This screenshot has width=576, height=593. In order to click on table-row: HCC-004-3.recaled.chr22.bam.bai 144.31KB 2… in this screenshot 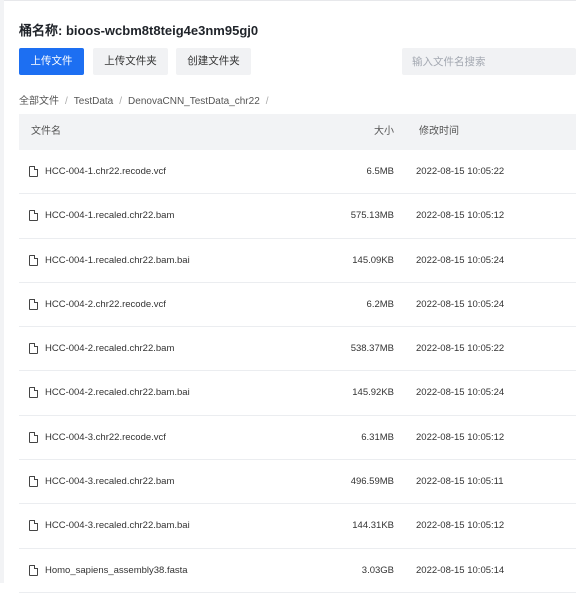, I will do `click(297, 526)`.